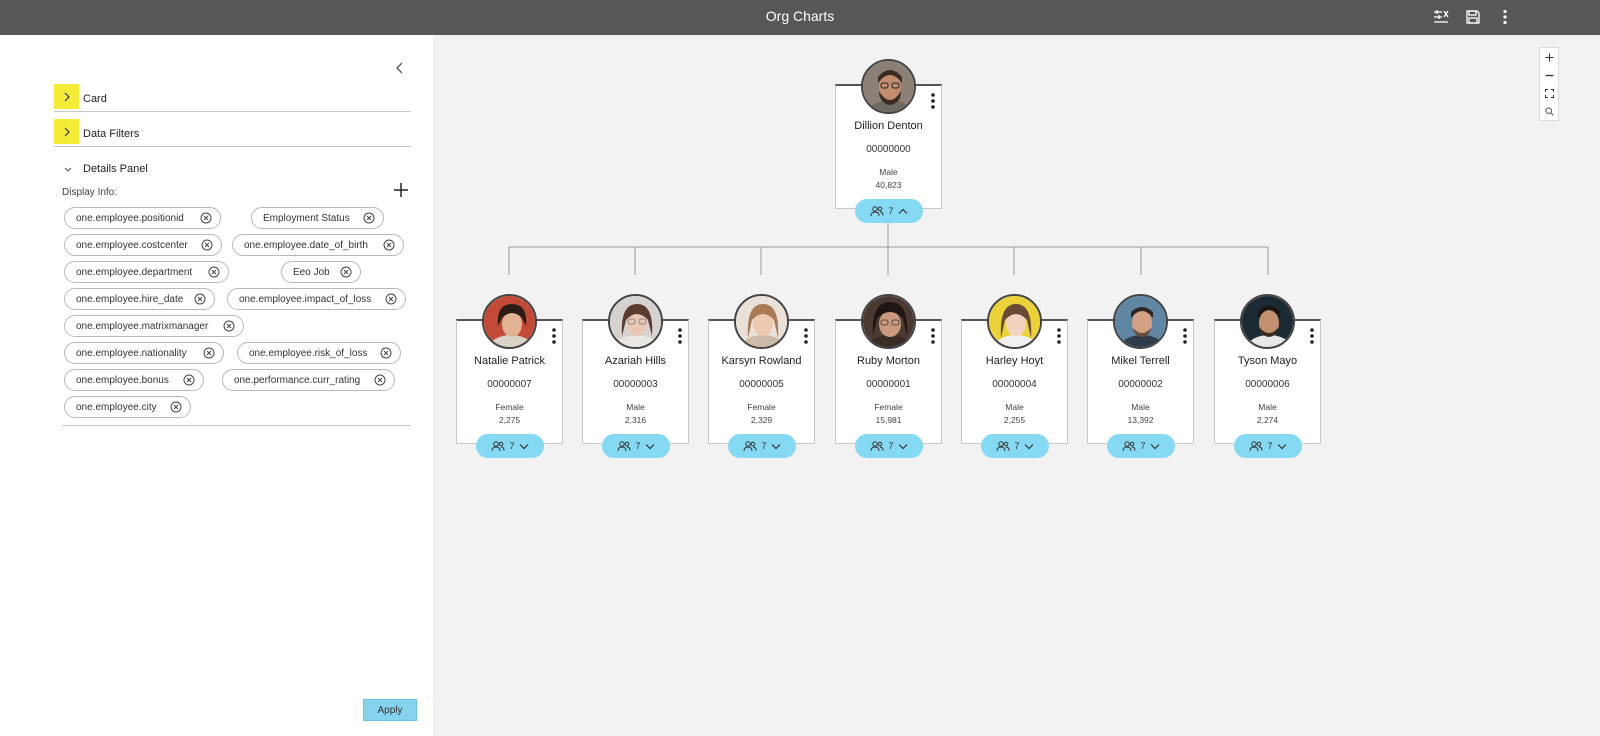  Describe the element at coordinates (1267, 384) in the screenshot. I see `employee-id: 00000006` at that location.